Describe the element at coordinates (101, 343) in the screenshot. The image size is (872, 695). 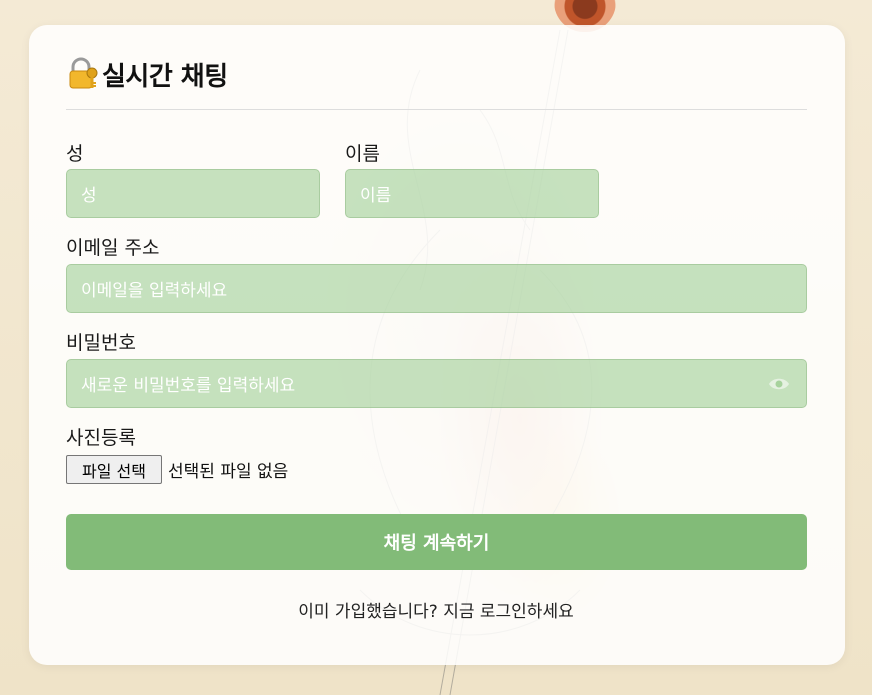
I see `password-label: 비밀번호` at that location.